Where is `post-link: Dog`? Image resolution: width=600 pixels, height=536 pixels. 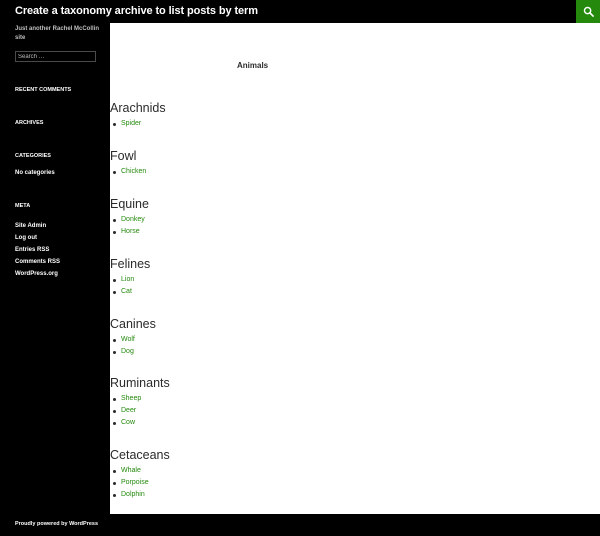 post-link: Dog is located at coordinates (127, 351).